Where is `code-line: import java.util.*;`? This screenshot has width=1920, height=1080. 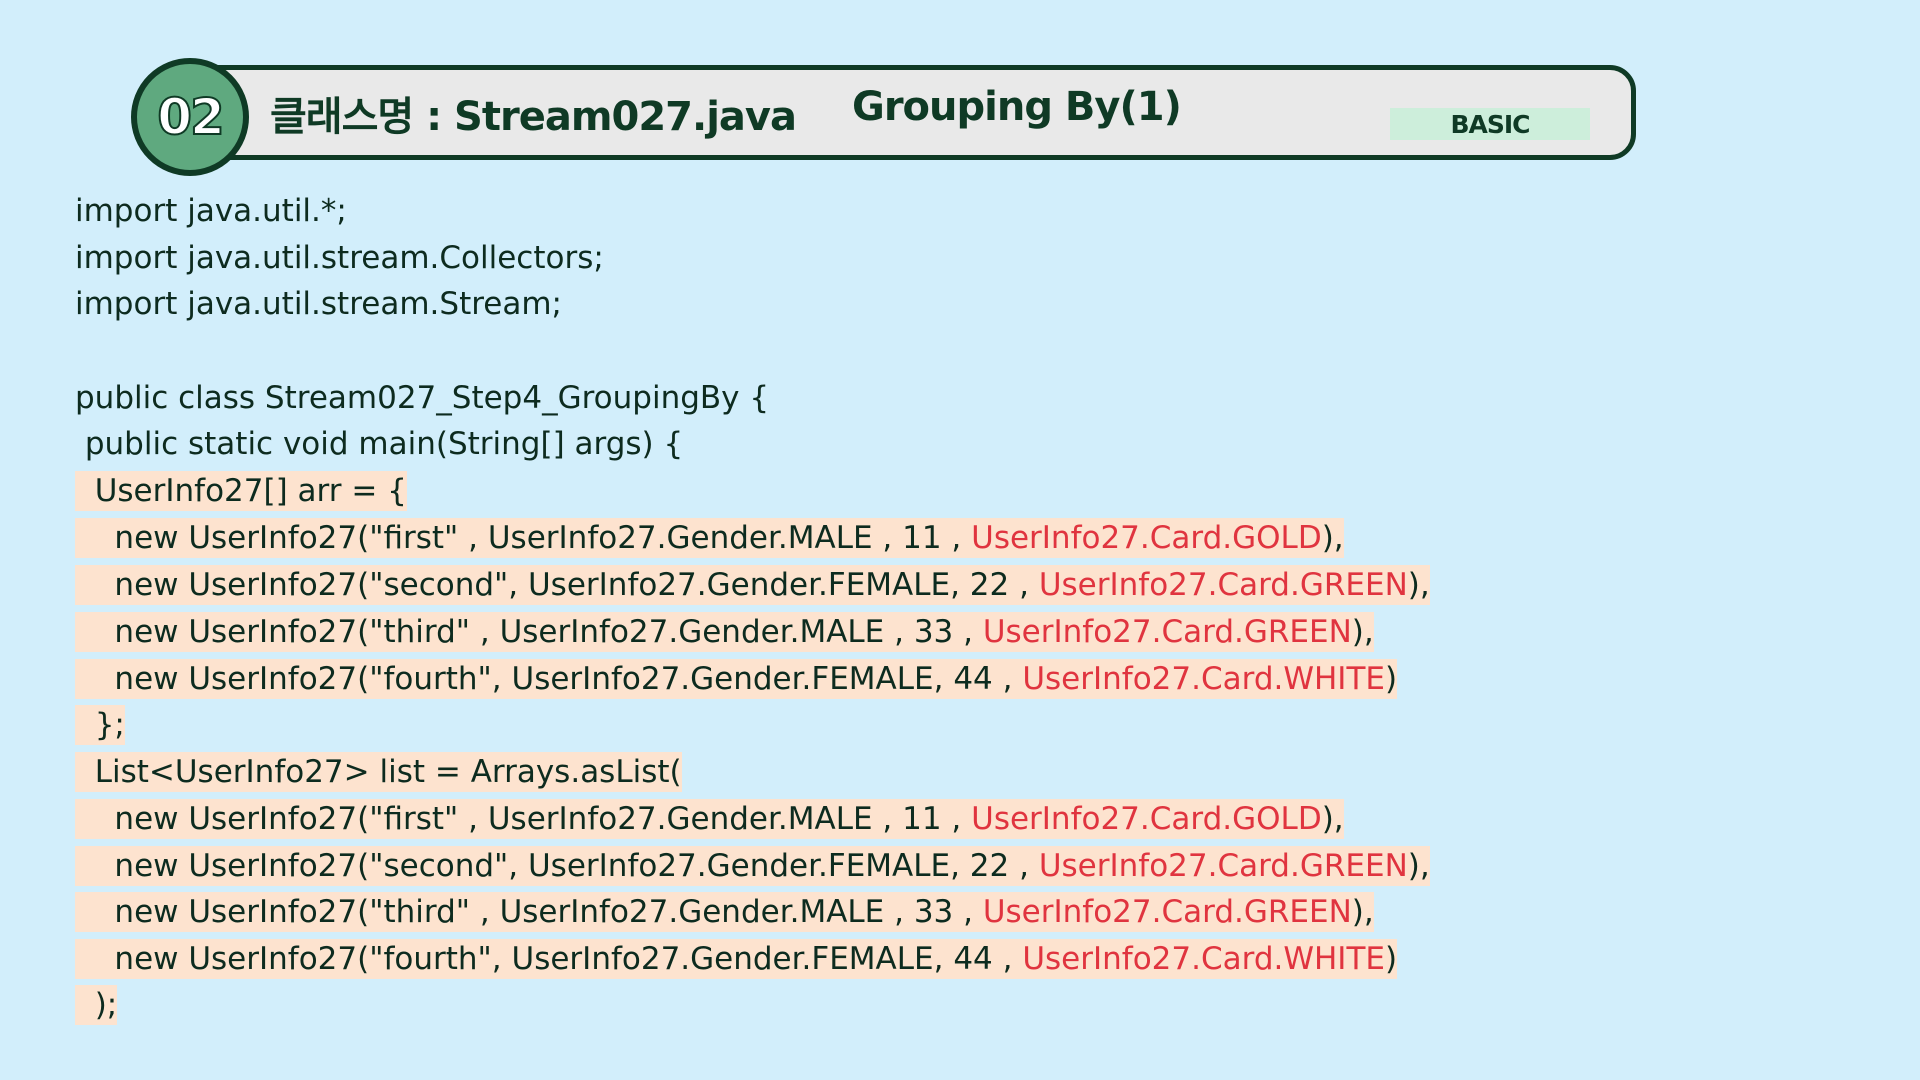
code-line: import java.util.*; is located at coordinates (211, 211).